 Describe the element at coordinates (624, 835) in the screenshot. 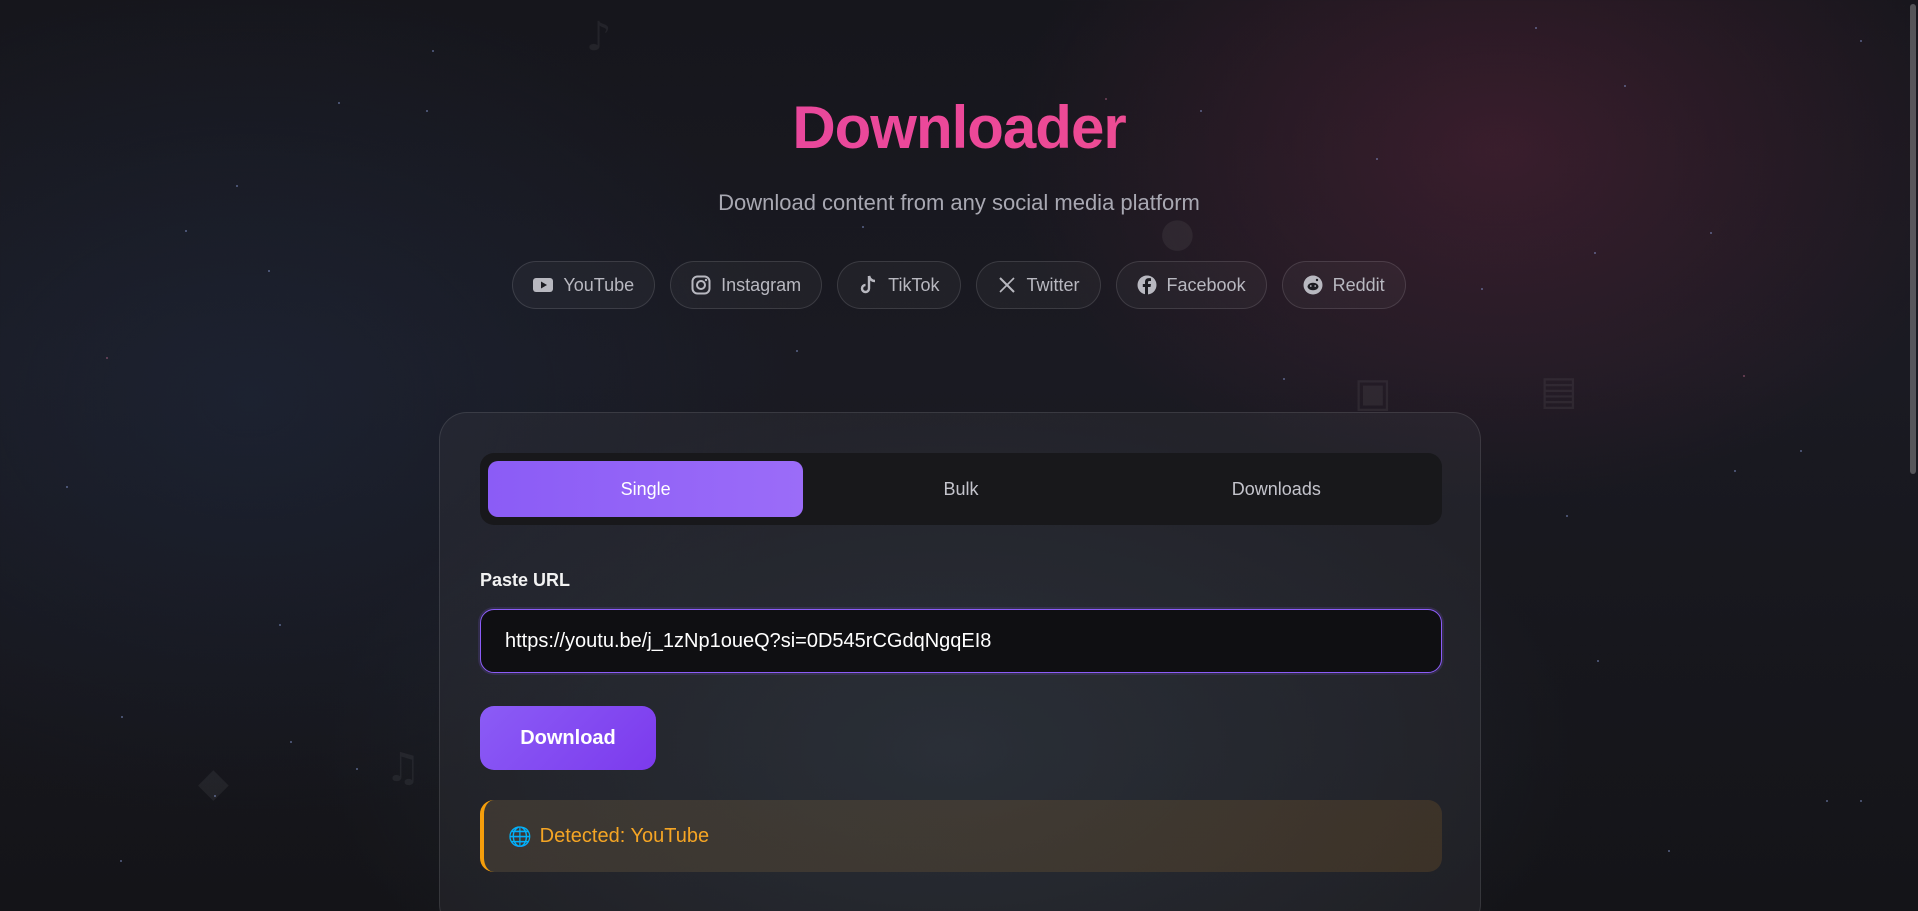

I see `detected-text: Detected: YouTube` at that location.